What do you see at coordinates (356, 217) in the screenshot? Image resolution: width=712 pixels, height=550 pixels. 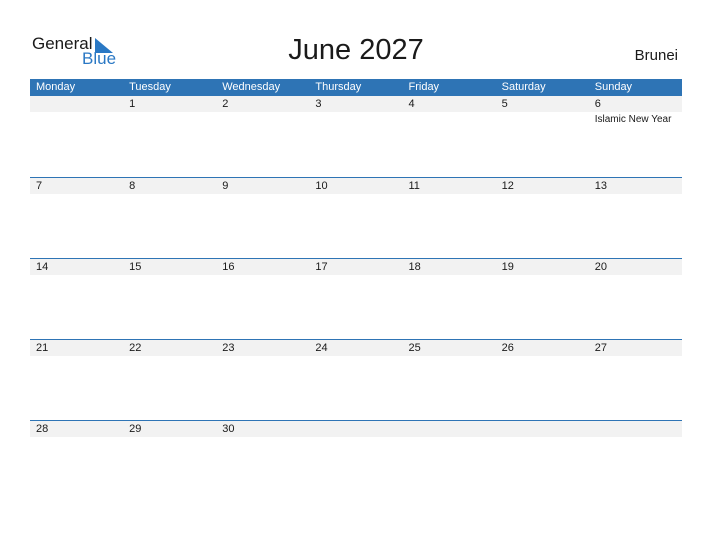 I see `week-row: 7 8 9 10 11 12 13` at bounding box center [356, 217].